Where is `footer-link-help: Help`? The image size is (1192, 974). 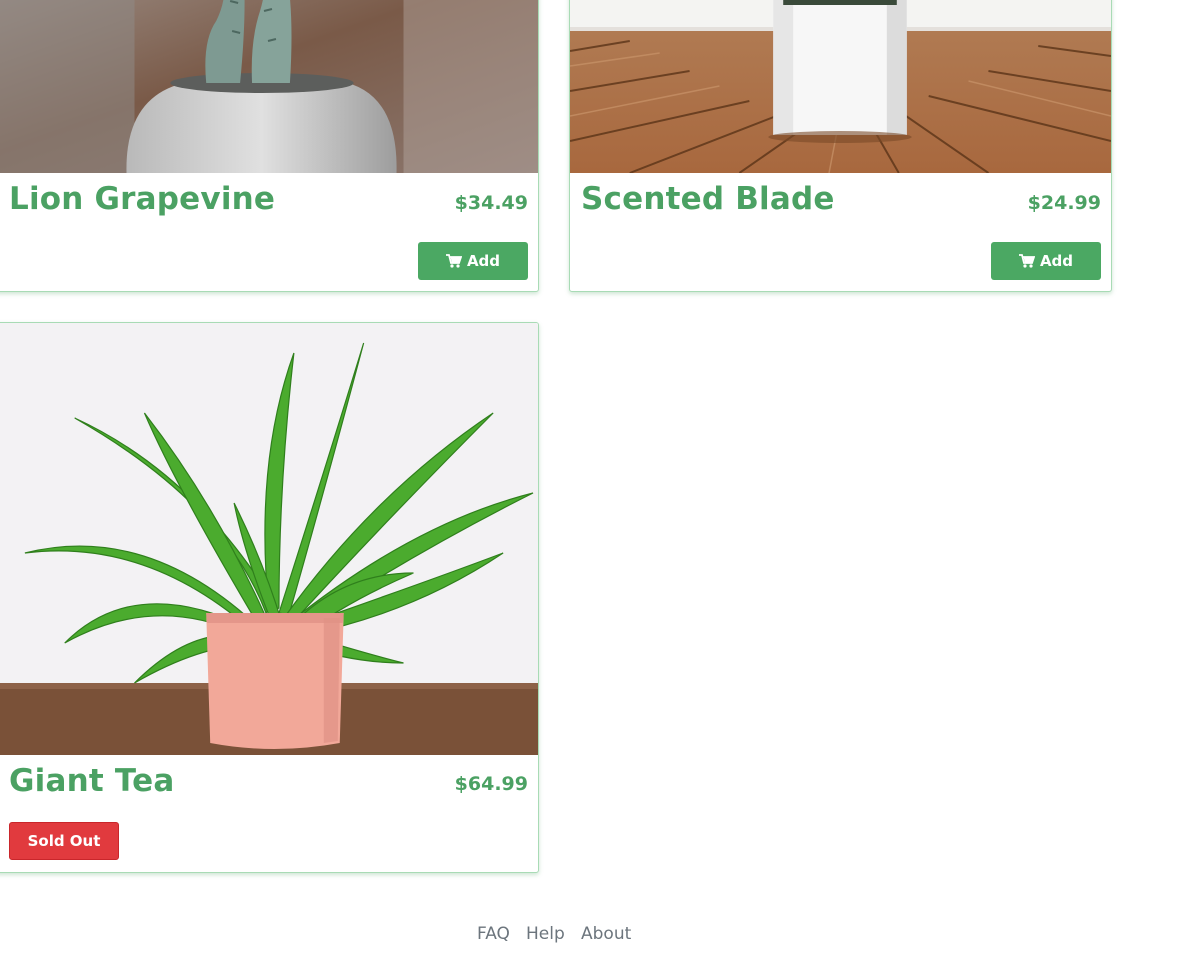
footer-link-help: Help is located at coordinates (545, 934).